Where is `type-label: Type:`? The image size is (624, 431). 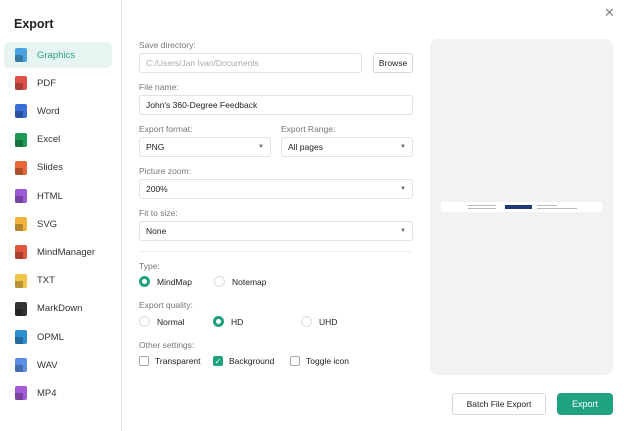
type-label: Type: is located at coordinates (149, 266).